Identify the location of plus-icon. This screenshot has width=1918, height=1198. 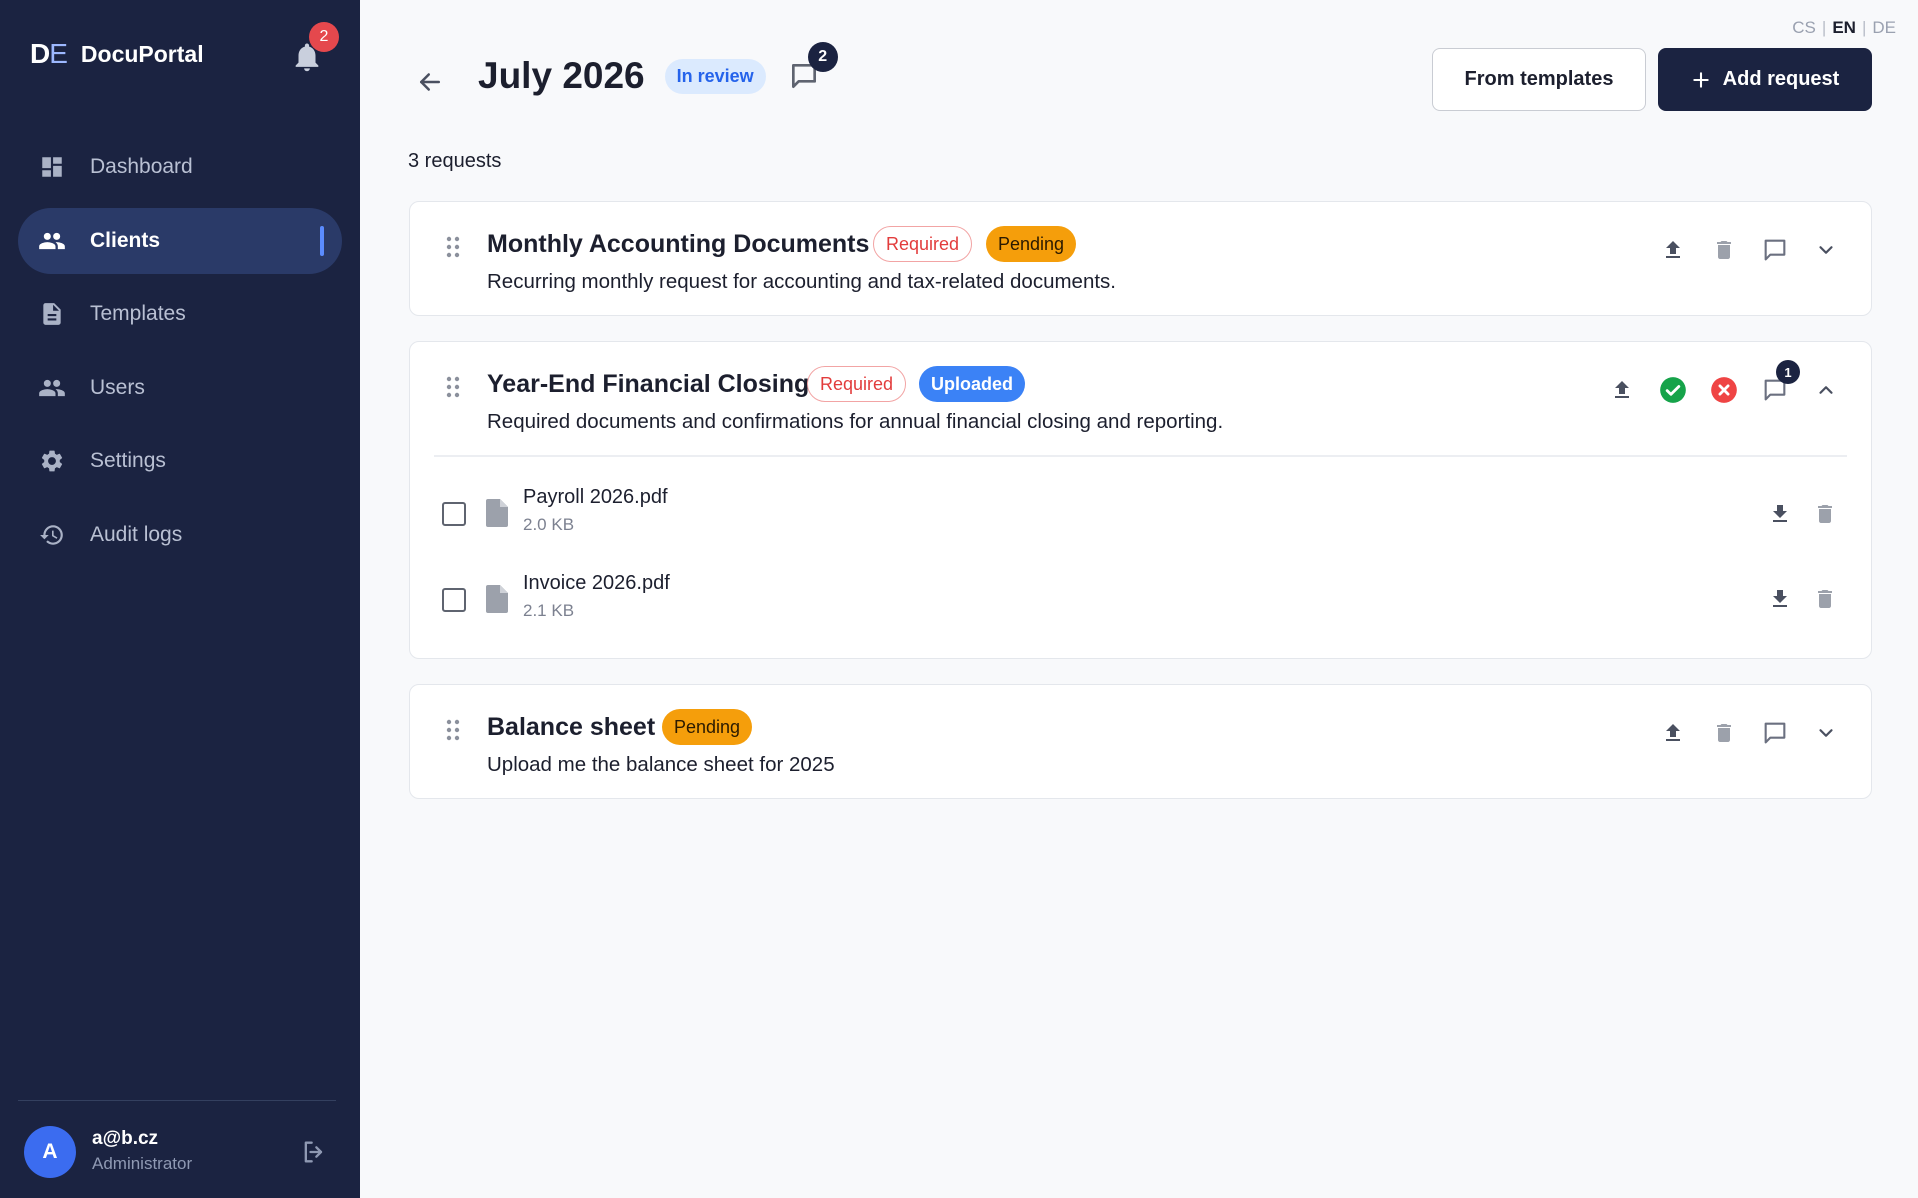
(1700, 79).